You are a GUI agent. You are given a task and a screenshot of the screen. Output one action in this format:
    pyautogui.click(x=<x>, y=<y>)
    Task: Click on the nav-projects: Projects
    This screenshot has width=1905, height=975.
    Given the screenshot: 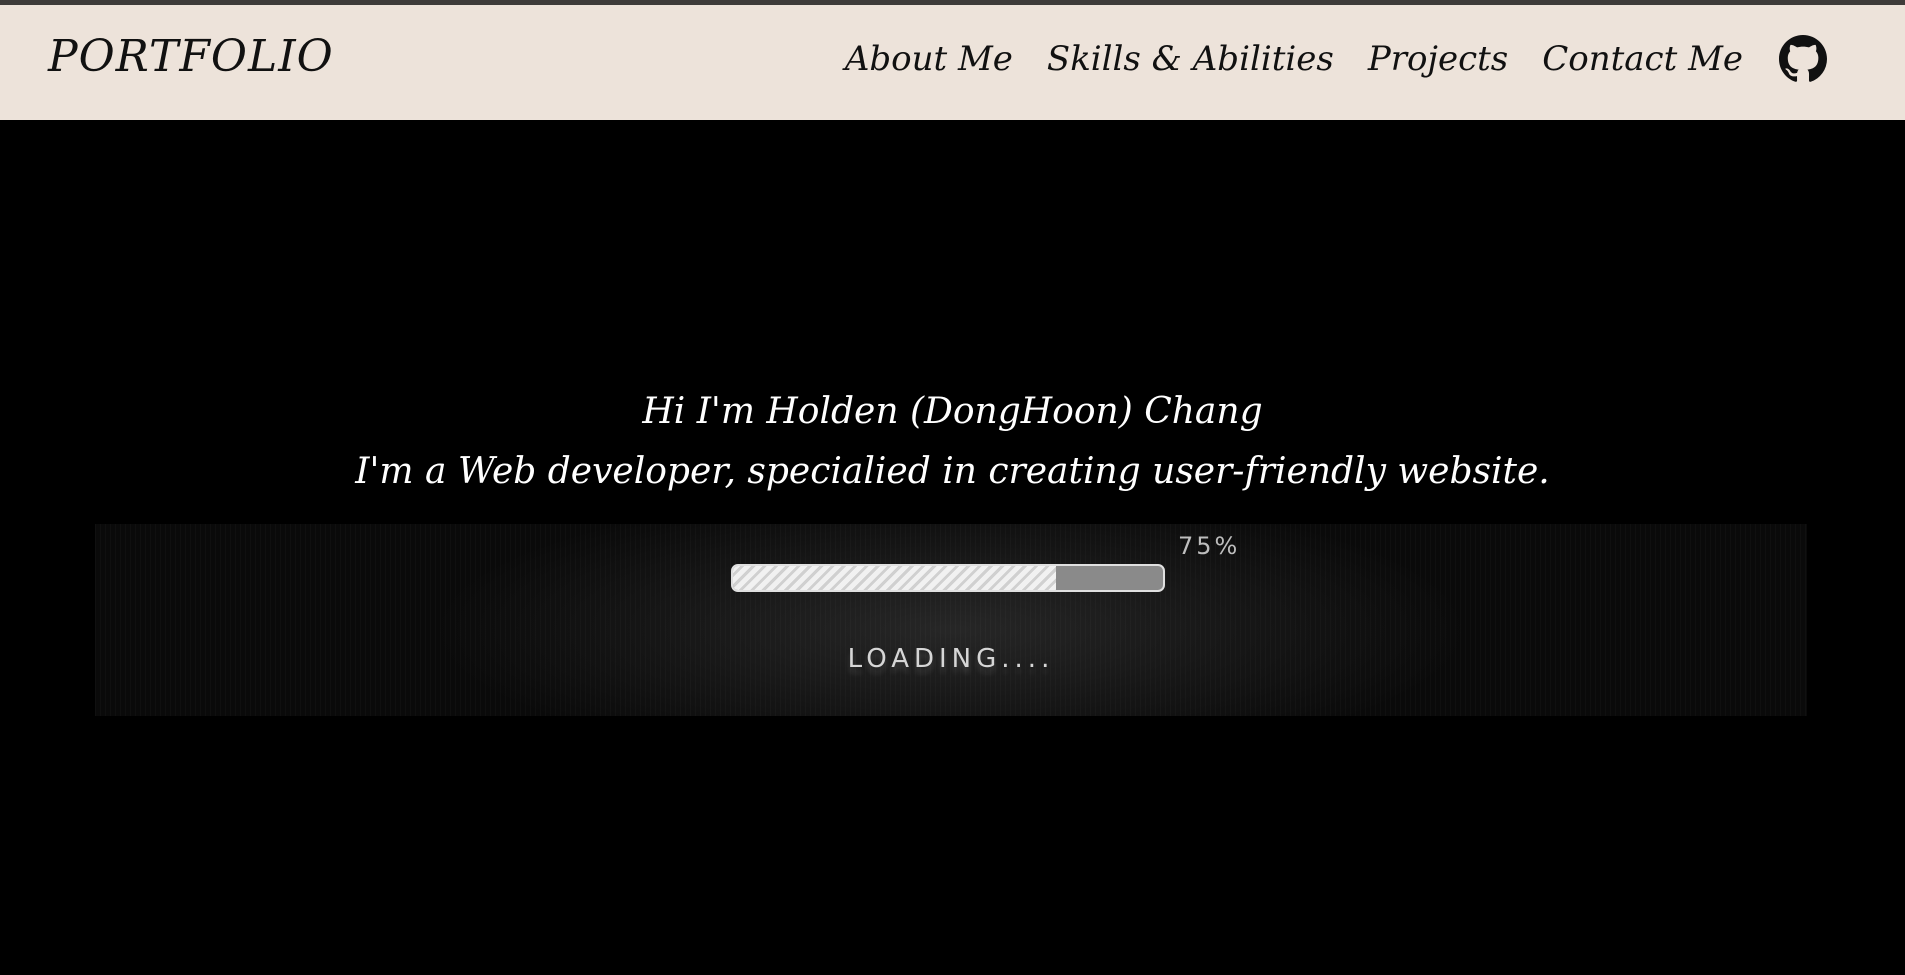 What is the action you would take?
    pyautogui.click(x=1438, y=59)
    